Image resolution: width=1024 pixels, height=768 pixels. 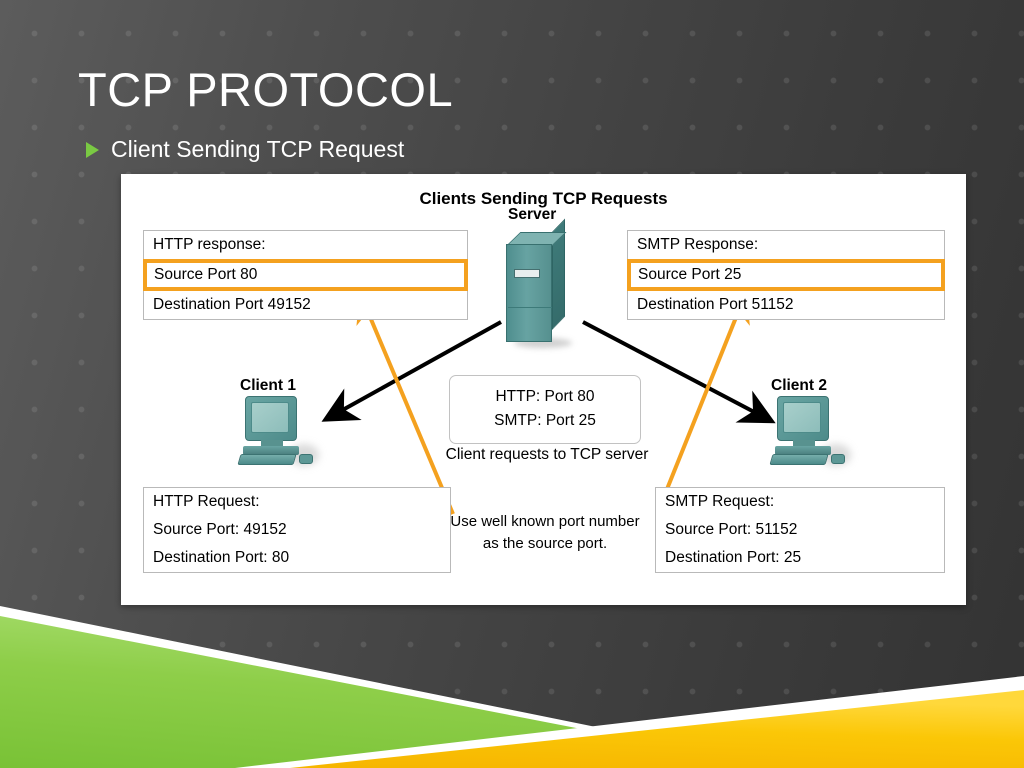 What do you see at coordinates (209, 244) in the screenshot?
I see `http-response-title: HTTP response:` at bounding box center [209, 244].